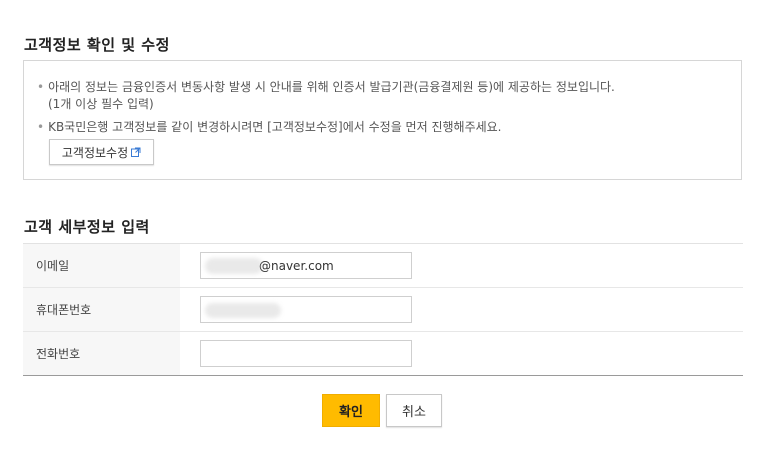  I want to click on email-label: 이메일, so click(101, 265).